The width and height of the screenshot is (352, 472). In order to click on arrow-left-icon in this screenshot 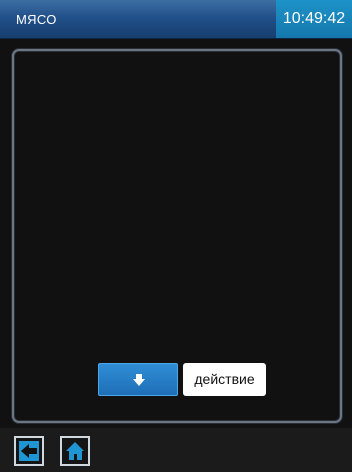, I will do `click(29, 451)`.